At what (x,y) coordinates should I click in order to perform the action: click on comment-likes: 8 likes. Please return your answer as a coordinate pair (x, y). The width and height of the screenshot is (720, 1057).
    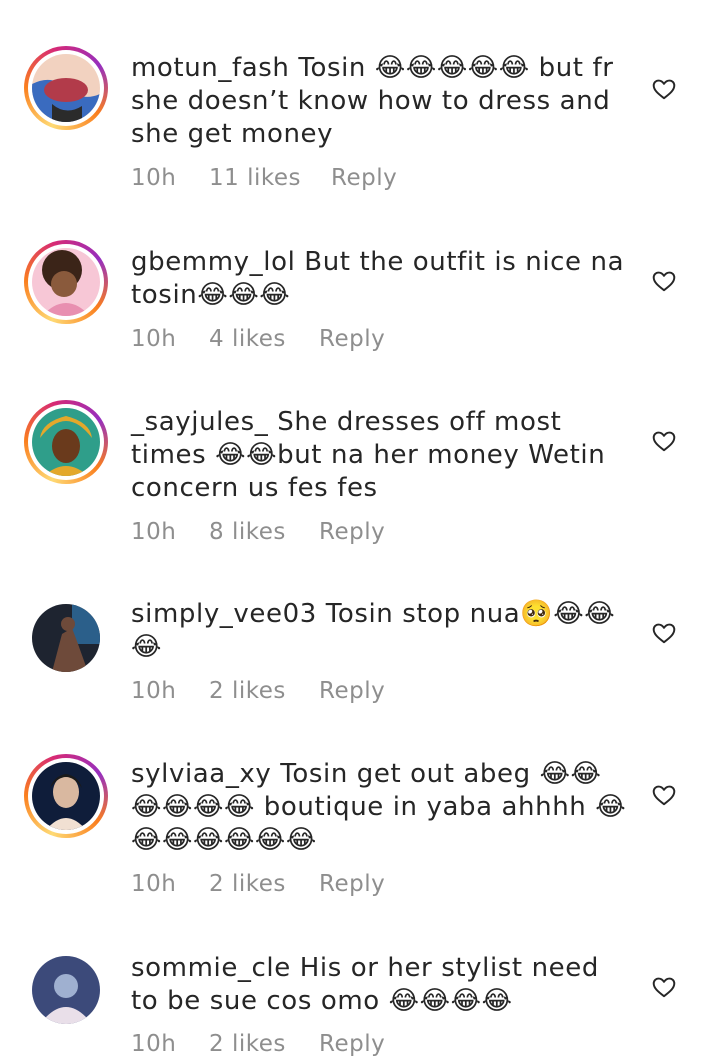
    Looking at the image, I should click on (264, 532).